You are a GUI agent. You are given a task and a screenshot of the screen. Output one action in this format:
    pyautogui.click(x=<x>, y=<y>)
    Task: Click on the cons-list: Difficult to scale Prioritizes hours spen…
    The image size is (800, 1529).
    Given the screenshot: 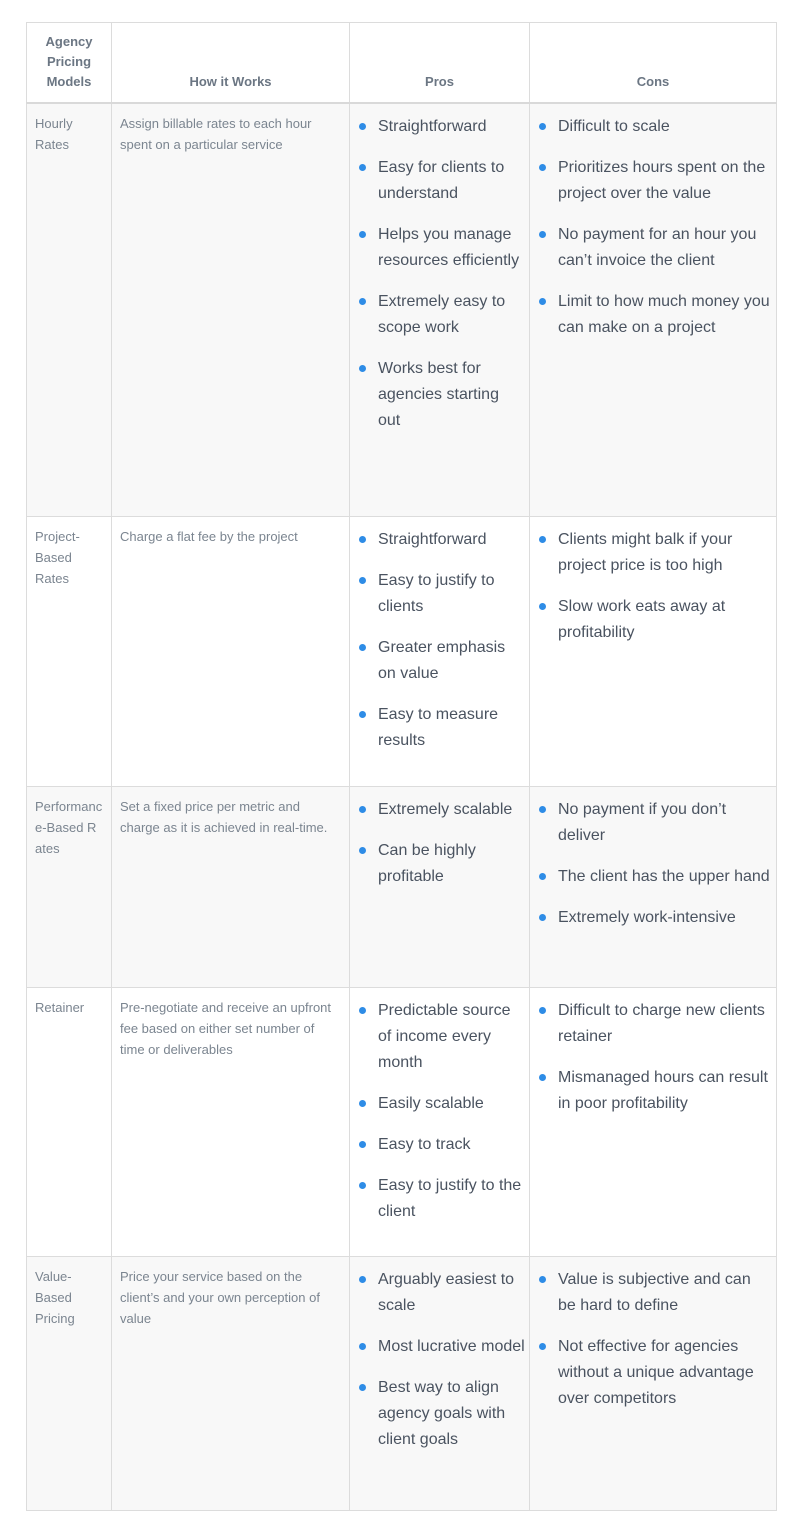 What is the action you would take?
    pyautogui.click(x=655, y=227)
    